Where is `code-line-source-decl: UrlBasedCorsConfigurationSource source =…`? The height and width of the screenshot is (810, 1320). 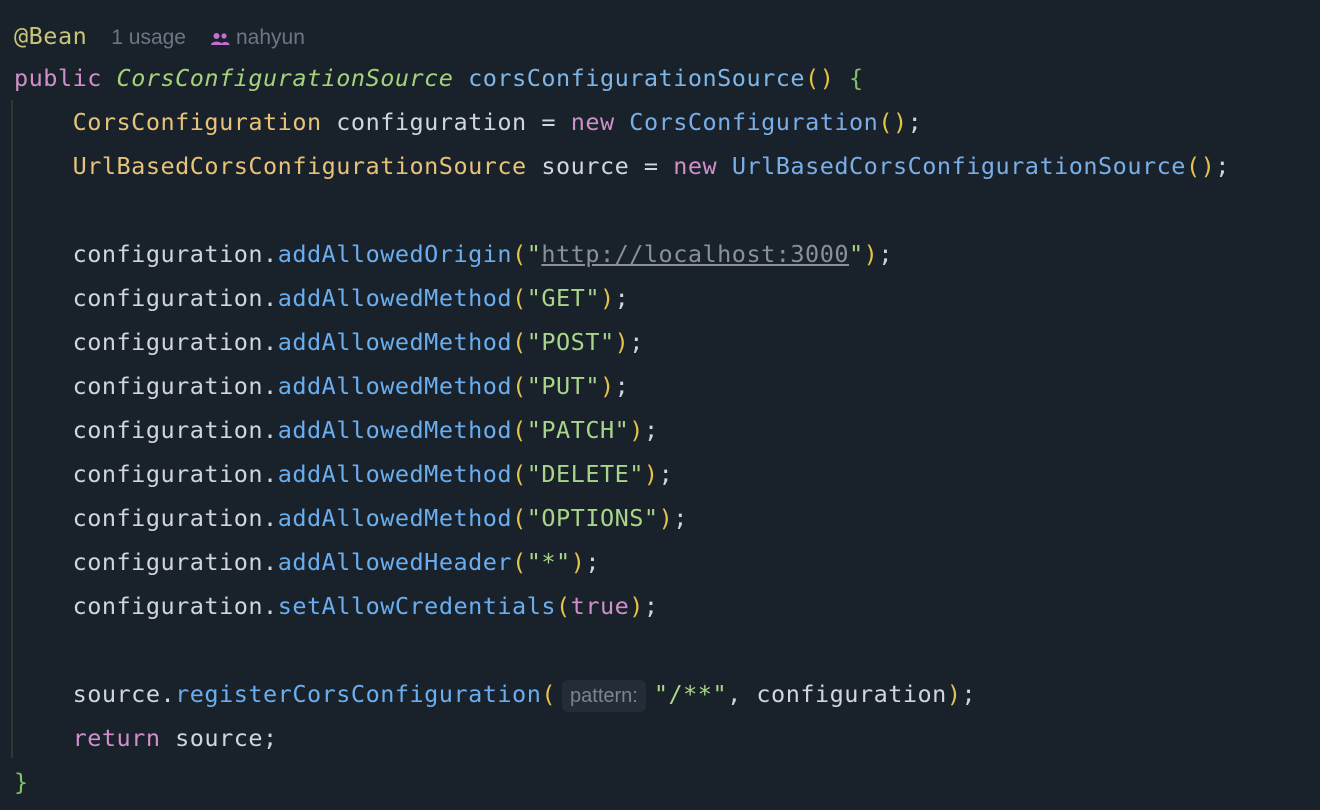 code-line-source-decl: UrlBasedCorsConfigurationSource source =… is located at coordinates (622, 166).